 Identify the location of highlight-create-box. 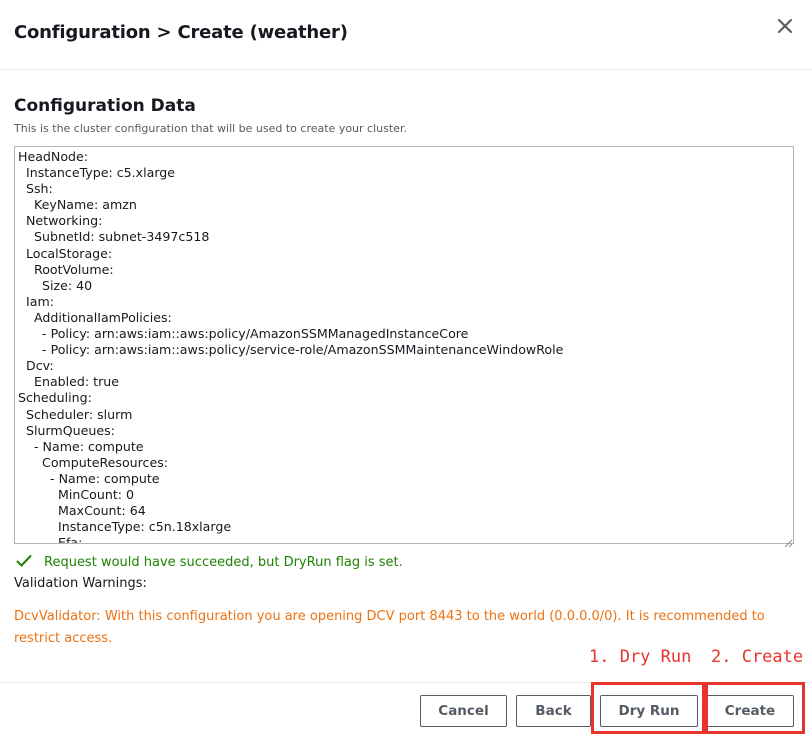
(755, 708).